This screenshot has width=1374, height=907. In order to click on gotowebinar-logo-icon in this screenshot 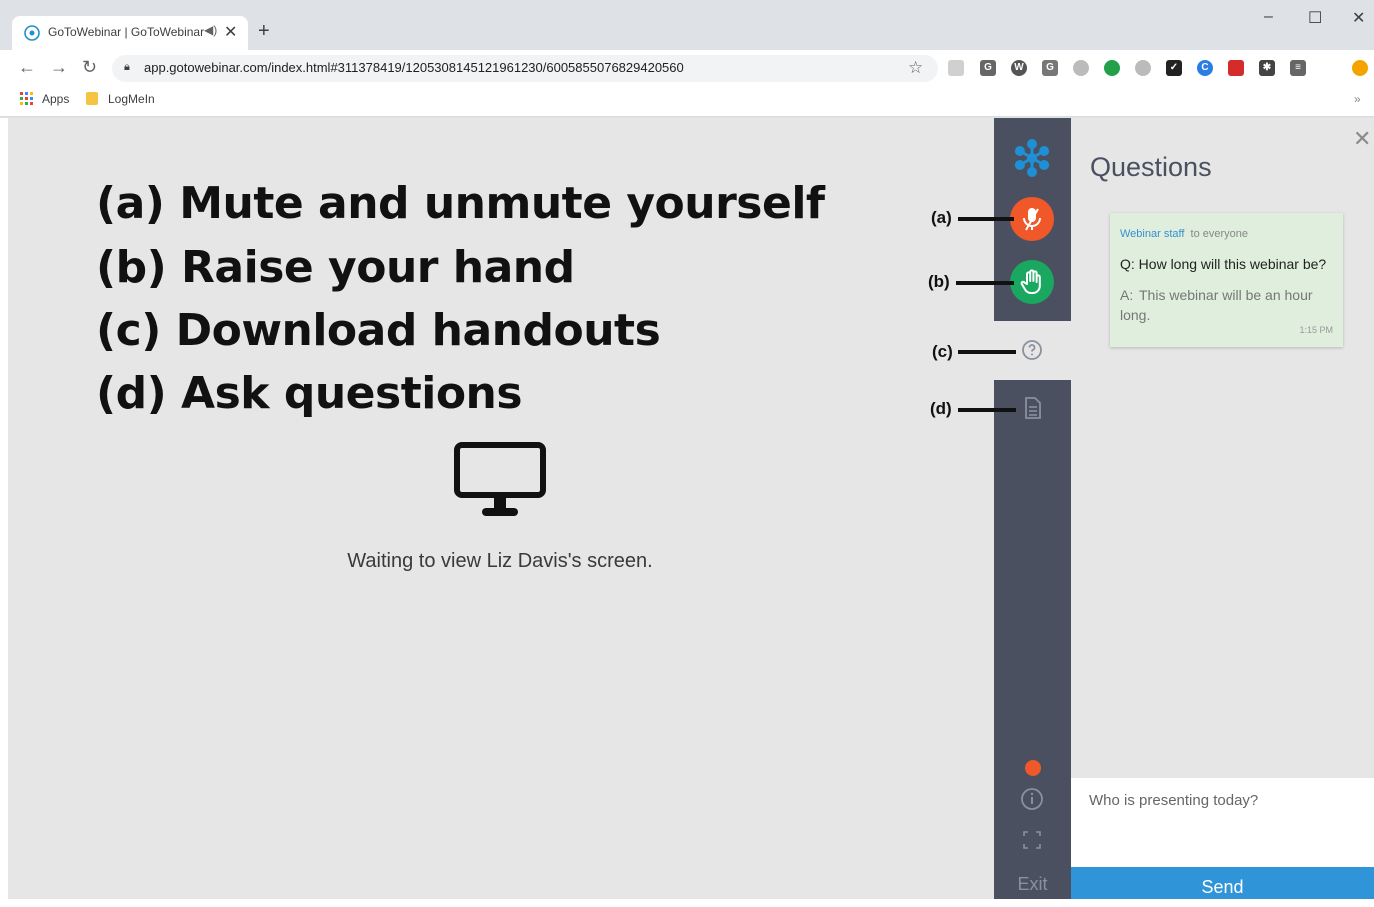, I will do `click(1032, 158)`.